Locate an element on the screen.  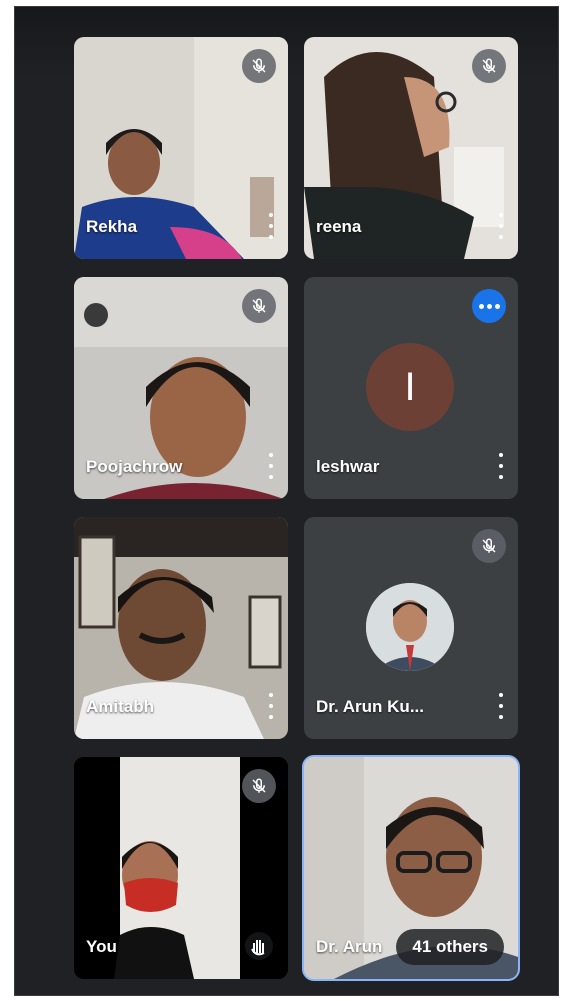
participant-name: You is located at coordinates (101, 946).